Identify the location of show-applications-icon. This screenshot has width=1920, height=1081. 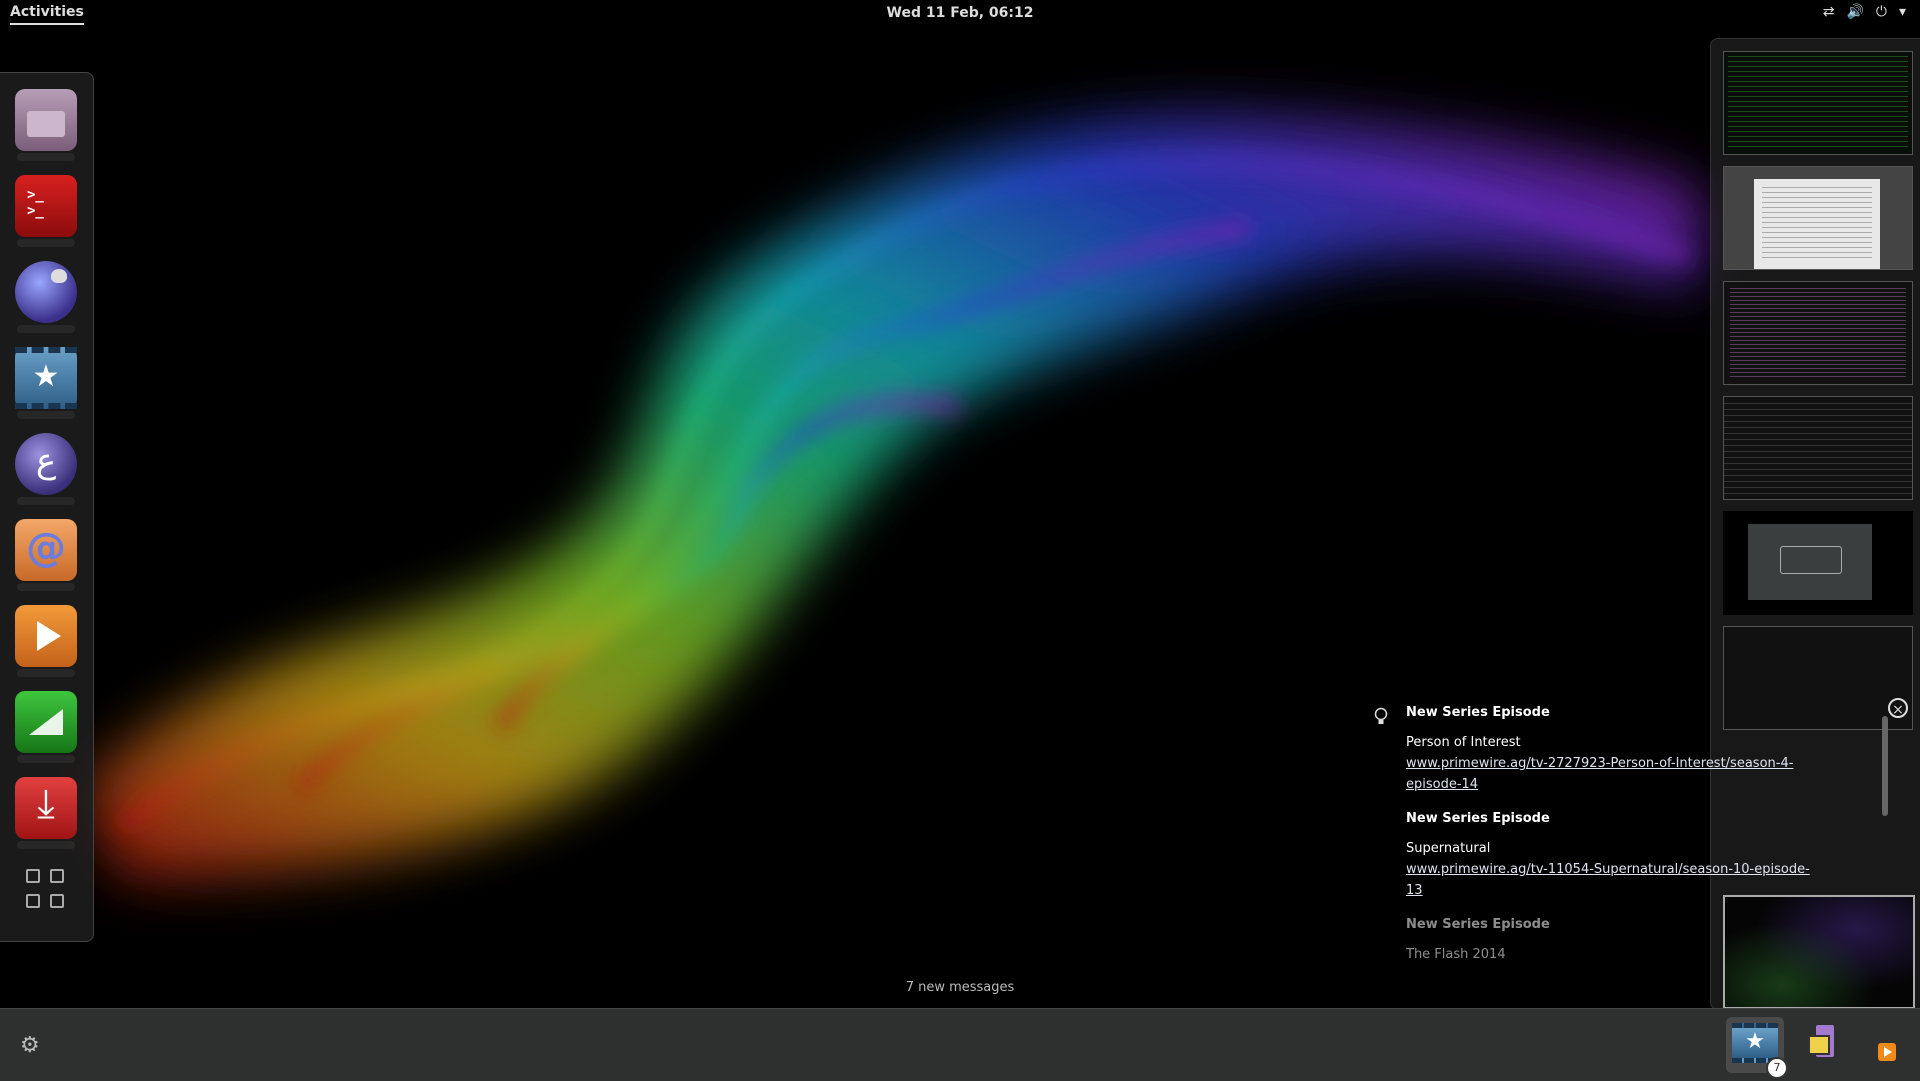
(46, 889).